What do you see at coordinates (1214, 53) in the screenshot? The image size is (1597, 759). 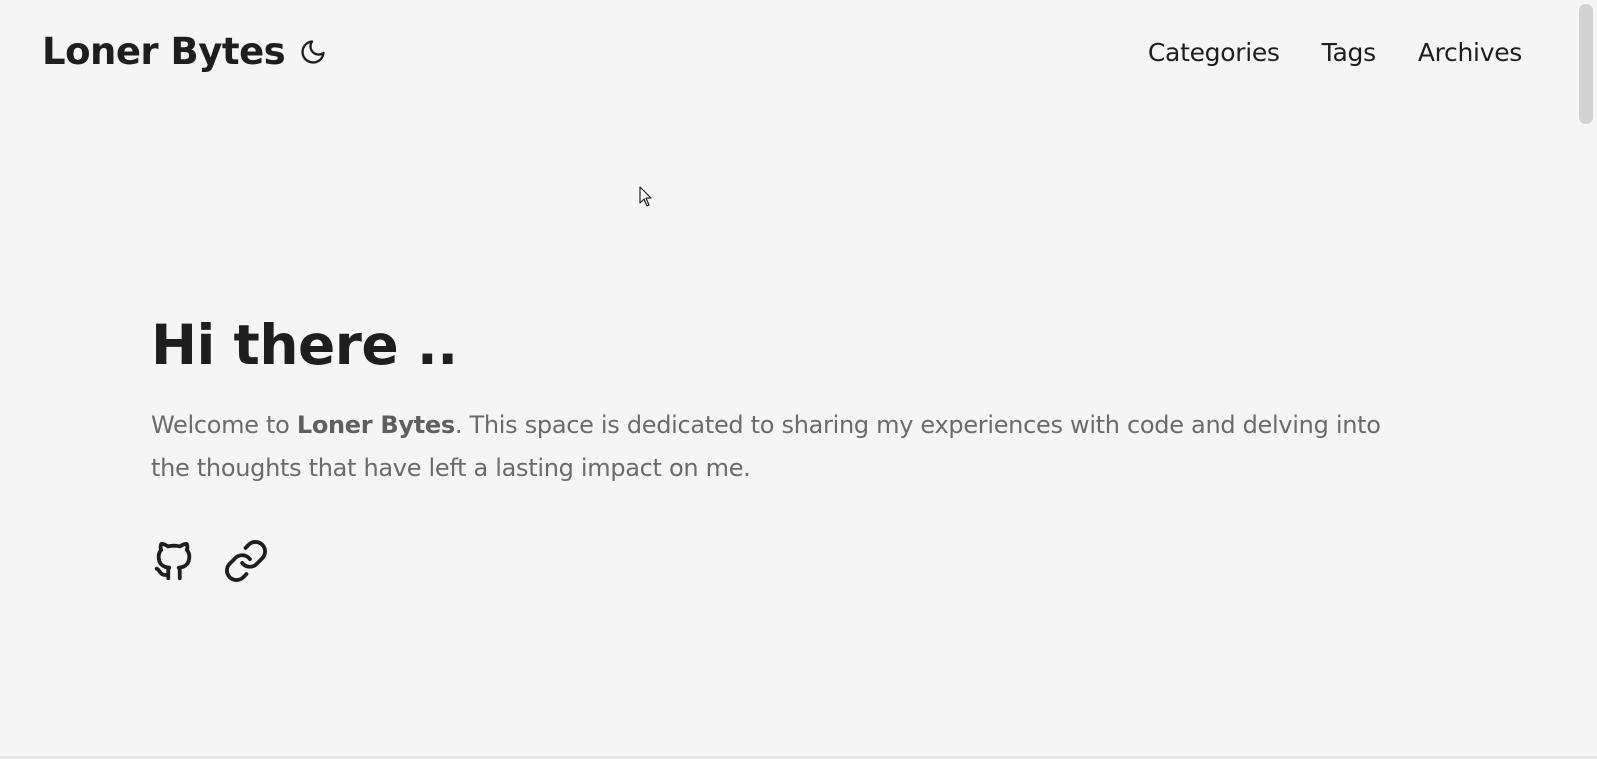 I see `nav-link-categories: Categories` at bounding box center [1214, 53].